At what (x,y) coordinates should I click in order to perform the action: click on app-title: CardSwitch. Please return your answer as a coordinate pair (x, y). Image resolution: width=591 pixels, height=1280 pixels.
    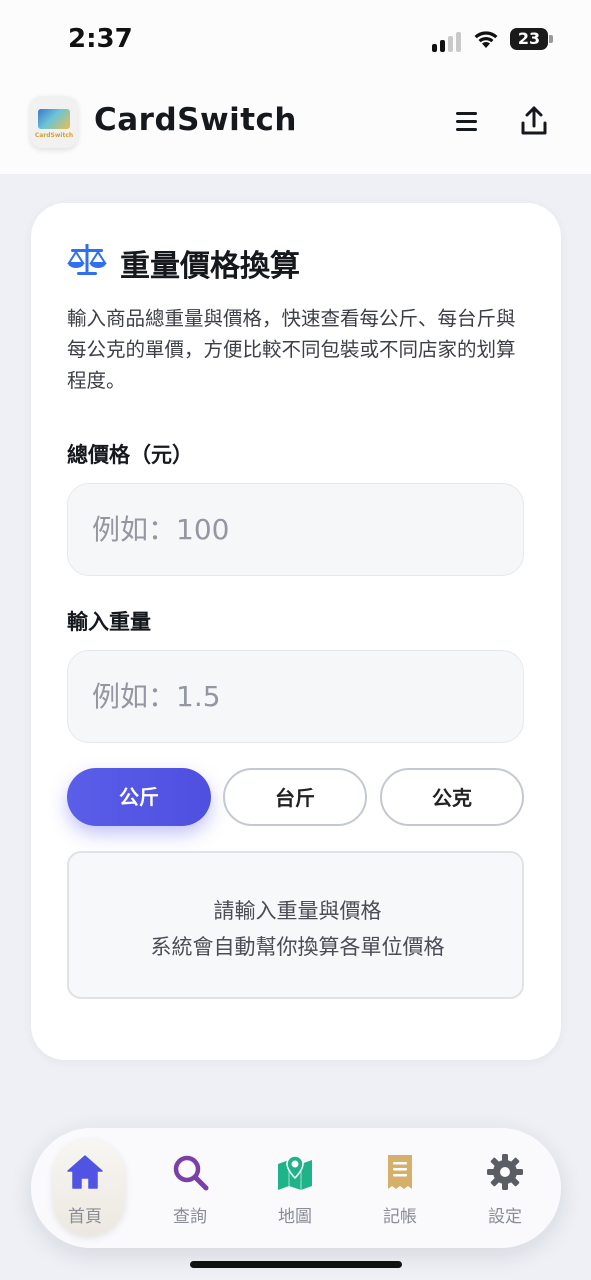
    Looking at the image, I should click on (196, 120).